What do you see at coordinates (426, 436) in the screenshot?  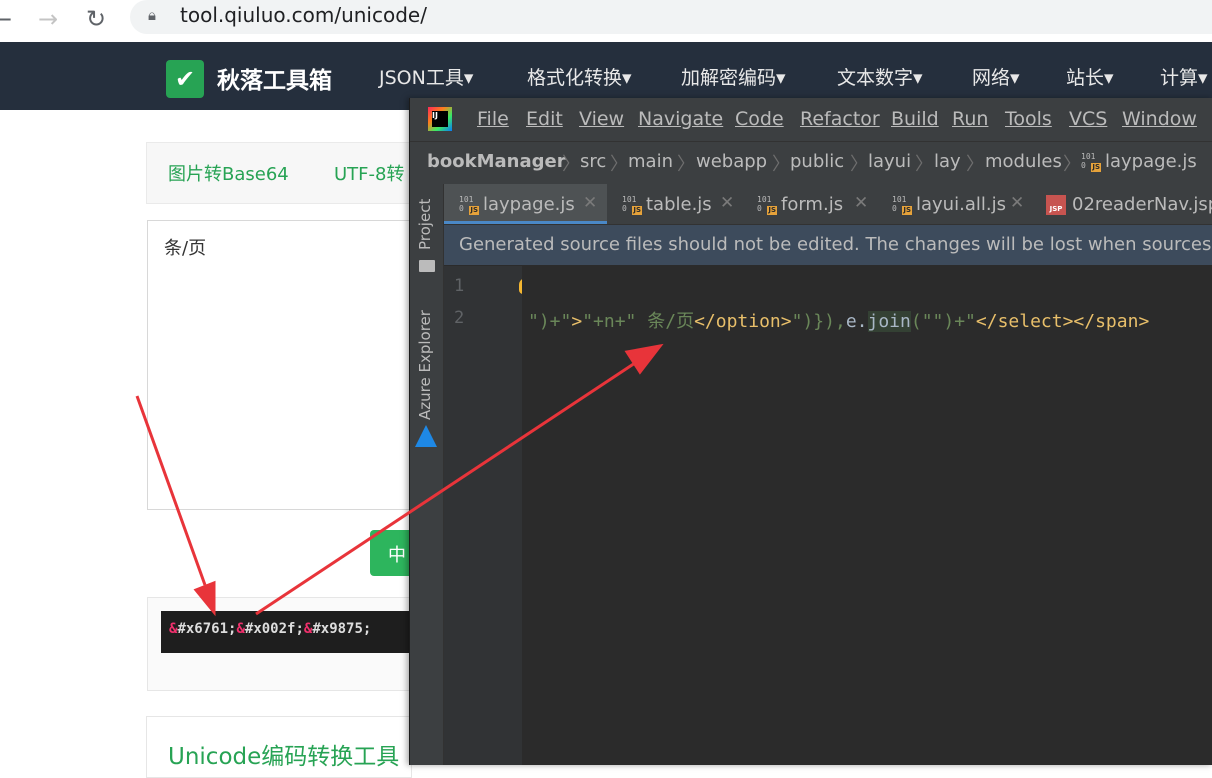 I see `azure-icon` at bounding box center [426, 436].